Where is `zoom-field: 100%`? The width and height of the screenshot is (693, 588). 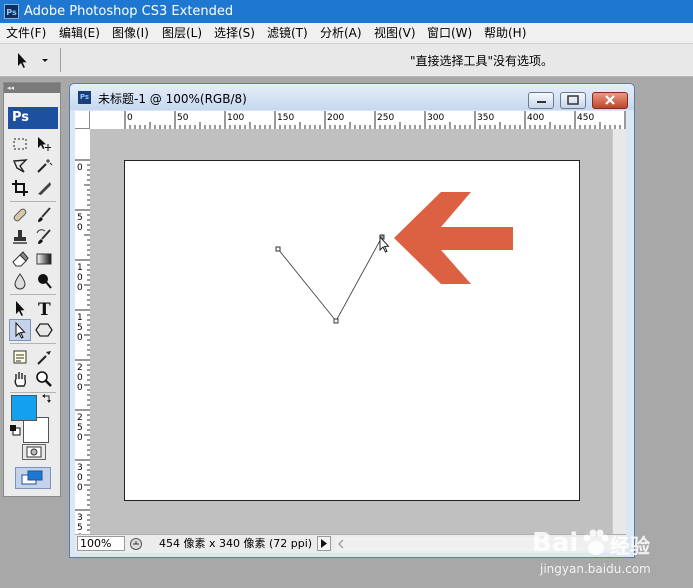
zoom-field: 100% is located at coordinates (101, 543).